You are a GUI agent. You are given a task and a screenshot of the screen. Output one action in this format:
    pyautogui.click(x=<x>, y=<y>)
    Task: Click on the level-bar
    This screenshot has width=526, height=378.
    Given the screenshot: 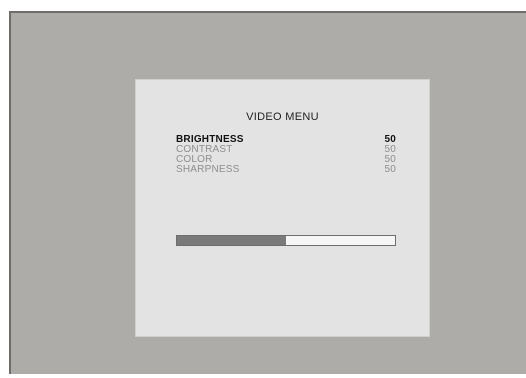 What is the action you would take?
    pyautogui.click(x=286, y=240)
    